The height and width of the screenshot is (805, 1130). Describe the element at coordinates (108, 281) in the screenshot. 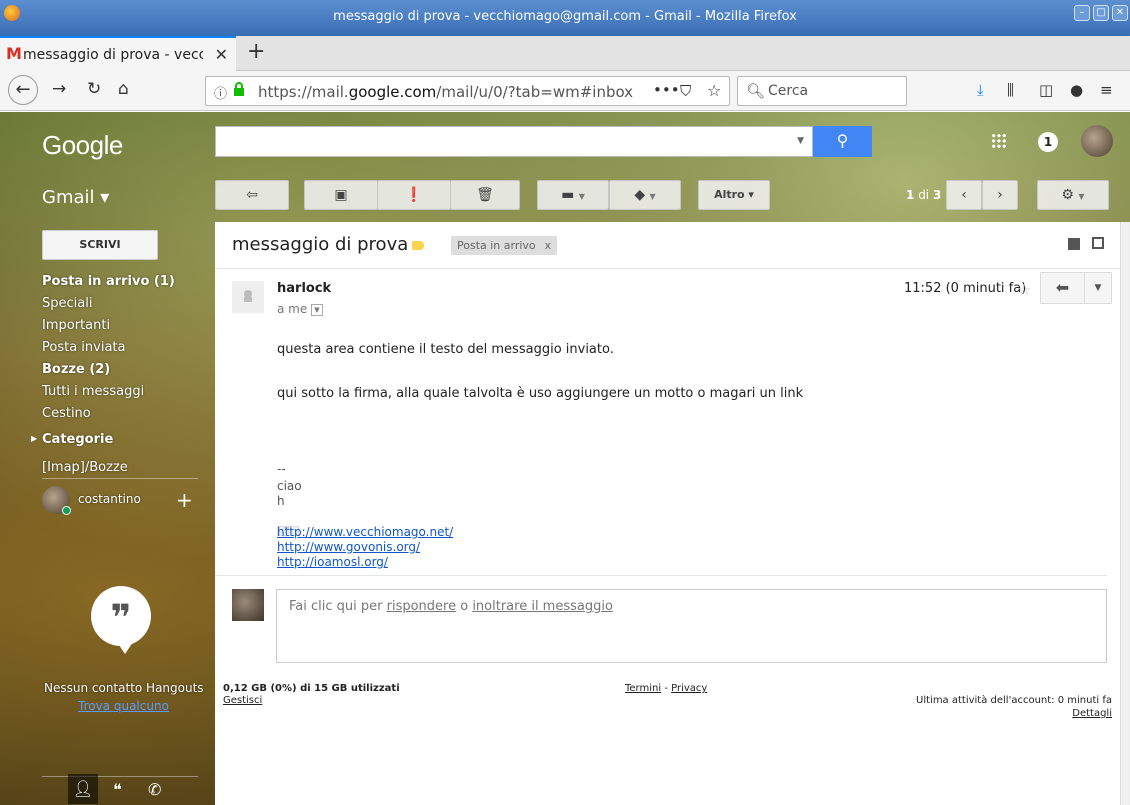

I see `sidebar-item-inbox: Posta in arrivo (1)` at that location.